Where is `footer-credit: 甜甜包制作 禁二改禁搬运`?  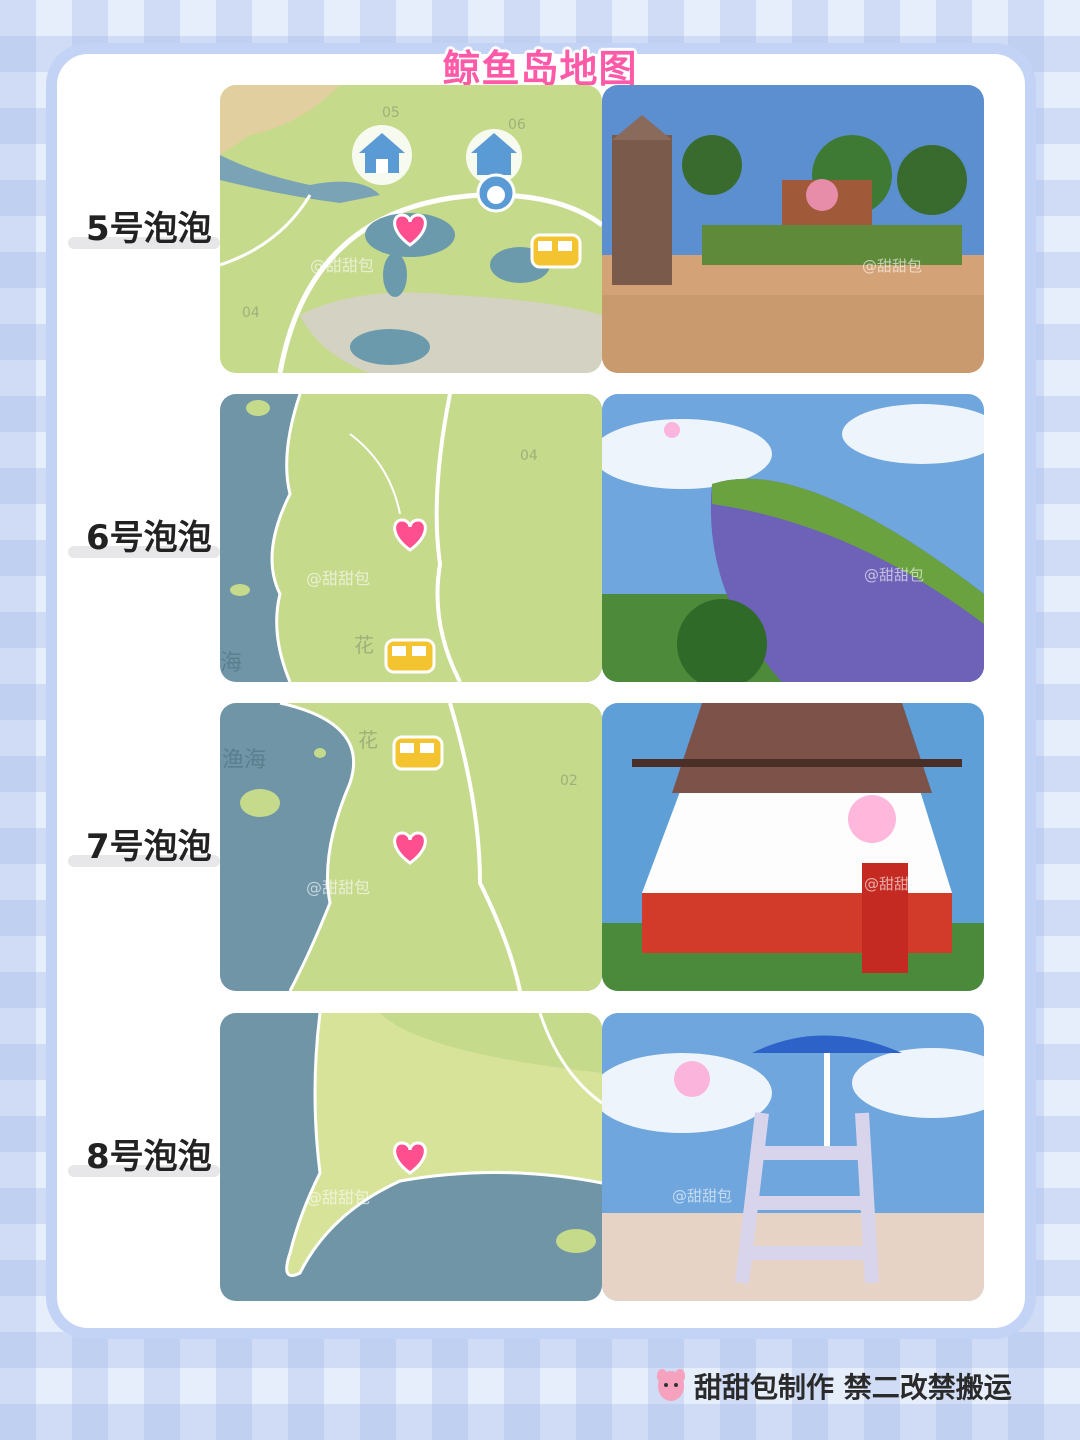 footer-credit: 甜甜包制作 禁二改禁搬运 is located at coordinates (853, 1387).